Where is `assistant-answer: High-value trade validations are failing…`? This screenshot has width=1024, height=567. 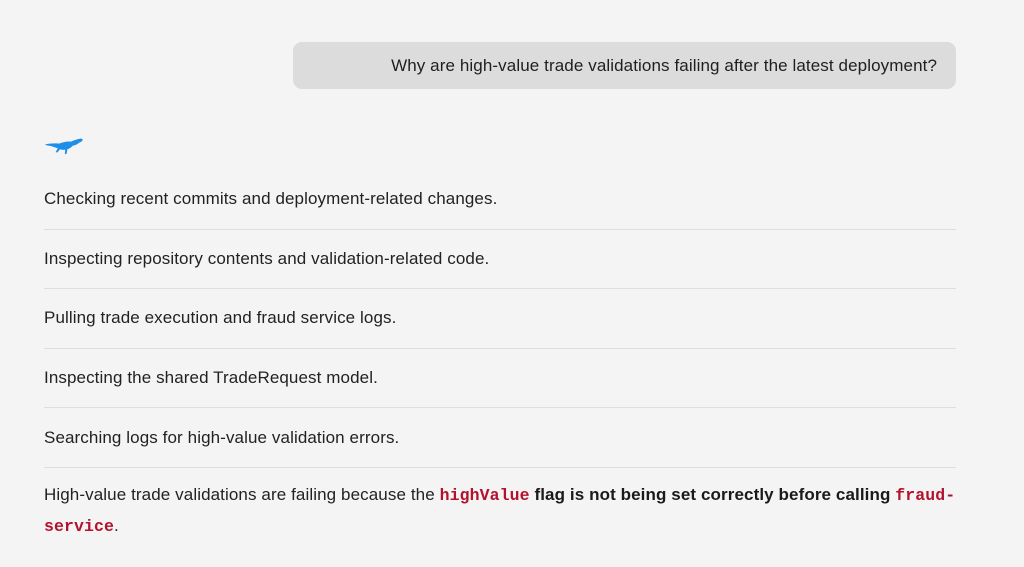 assistant-answer: High-value trade validations are failing… is located at coordinates (500, 511).